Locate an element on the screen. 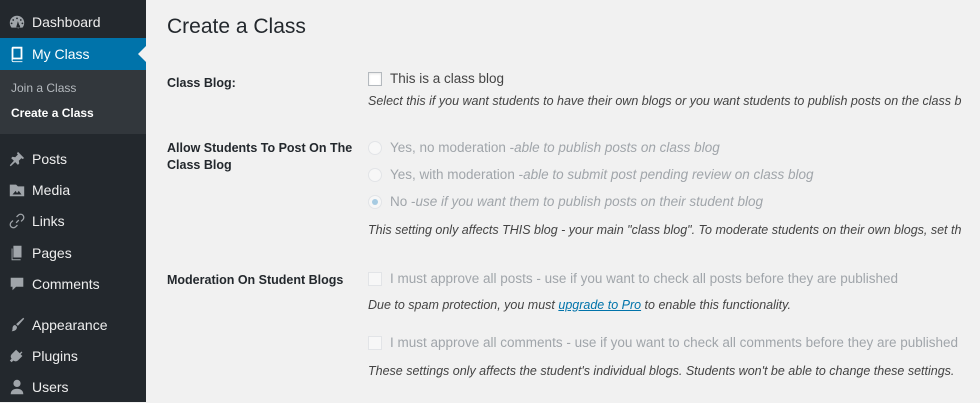 The width and height of the screenshot is (980, 403). sidebar-item-label: Appearance is located at coordinates (70, 325).